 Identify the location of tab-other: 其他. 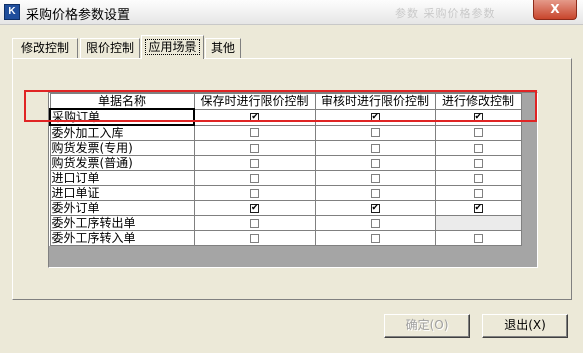
(223, 48).